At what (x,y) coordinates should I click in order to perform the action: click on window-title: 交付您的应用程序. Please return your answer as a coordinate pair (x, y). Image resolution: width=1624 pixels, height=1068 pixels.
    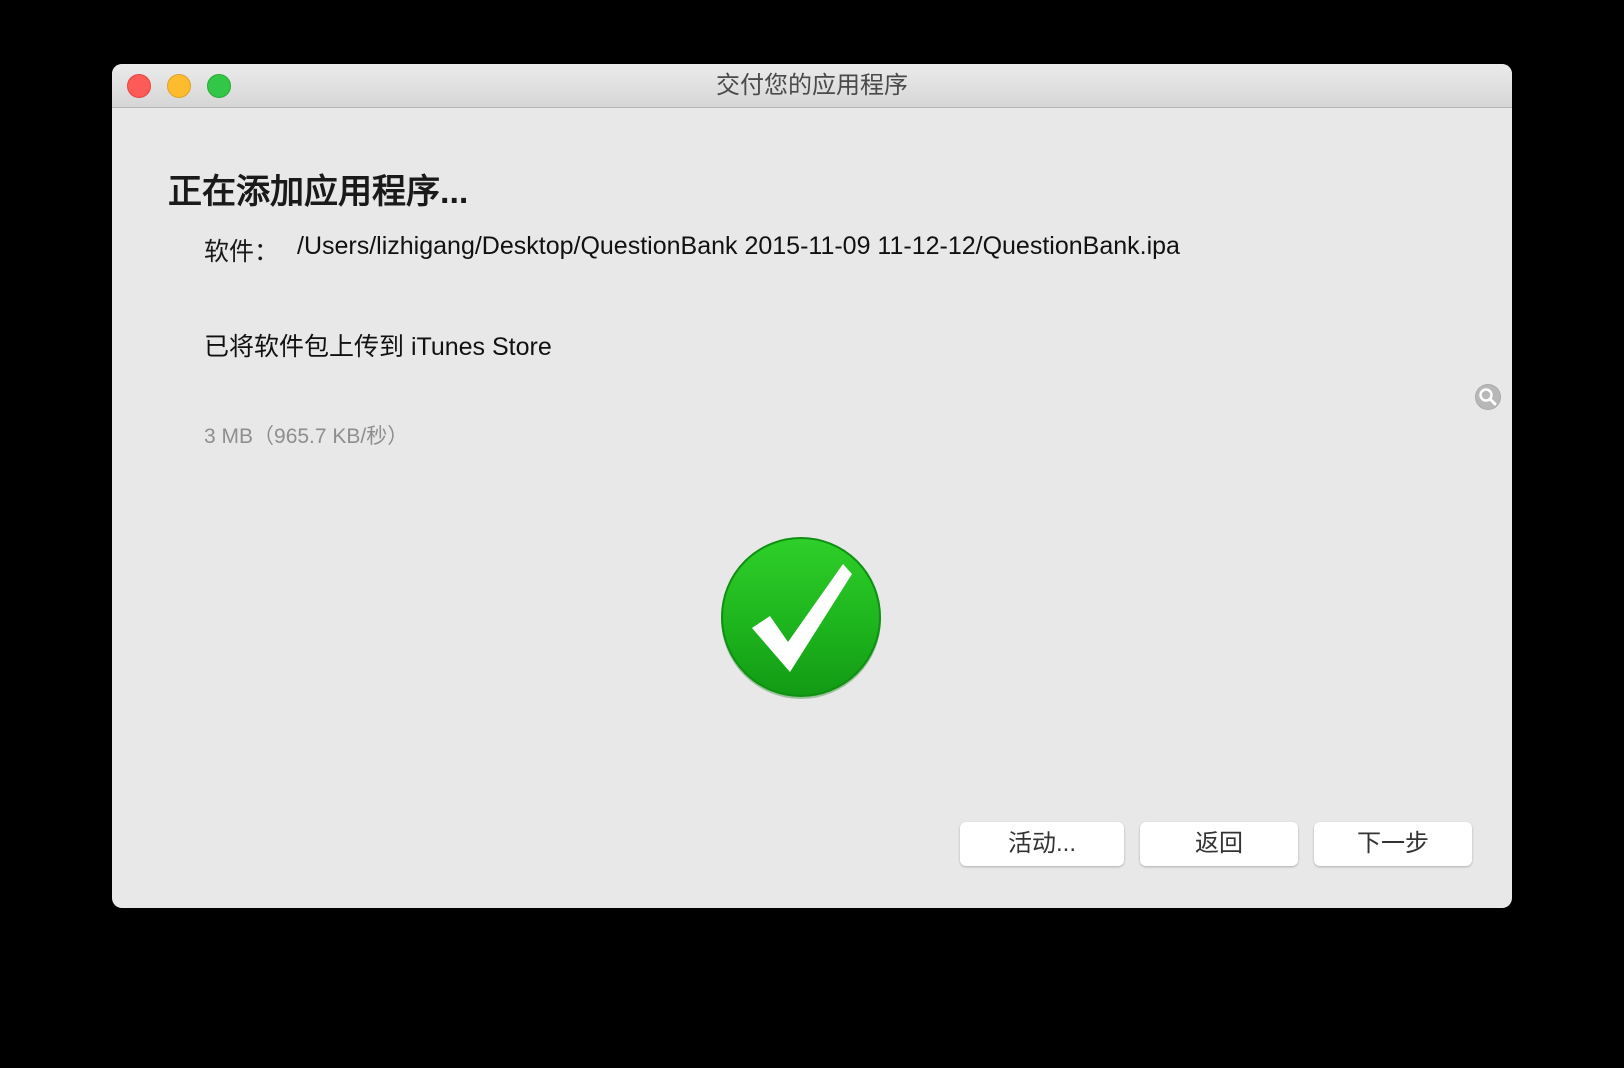
    Looking at the image, I should click on (812, 85).